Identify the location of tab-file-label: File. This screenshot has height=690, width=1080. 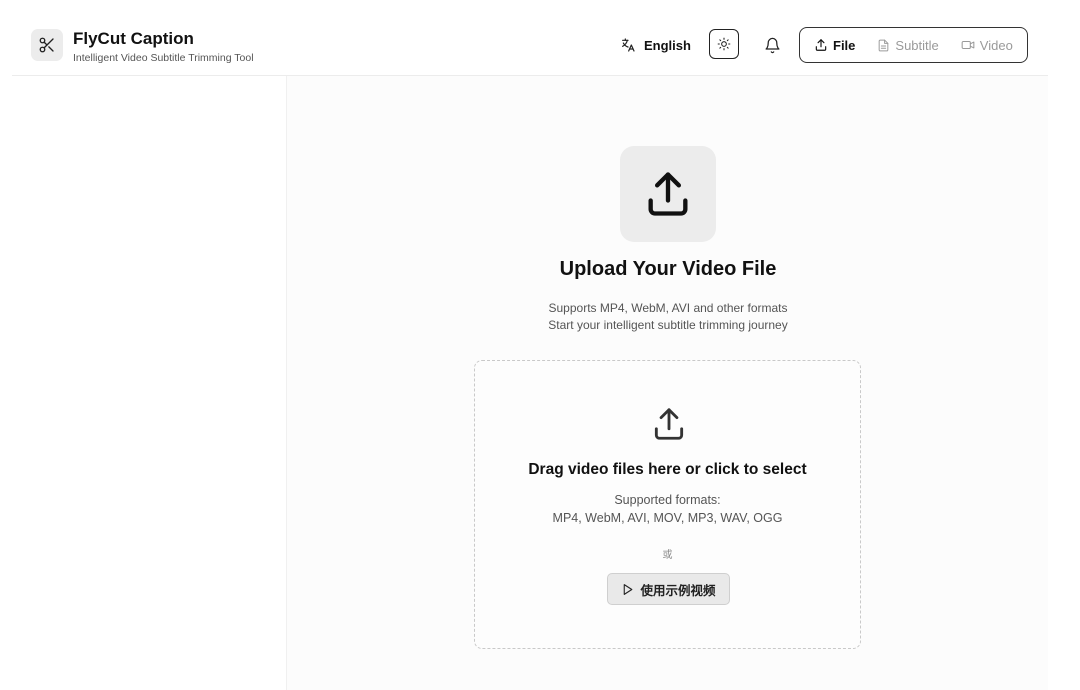
(844, 45).